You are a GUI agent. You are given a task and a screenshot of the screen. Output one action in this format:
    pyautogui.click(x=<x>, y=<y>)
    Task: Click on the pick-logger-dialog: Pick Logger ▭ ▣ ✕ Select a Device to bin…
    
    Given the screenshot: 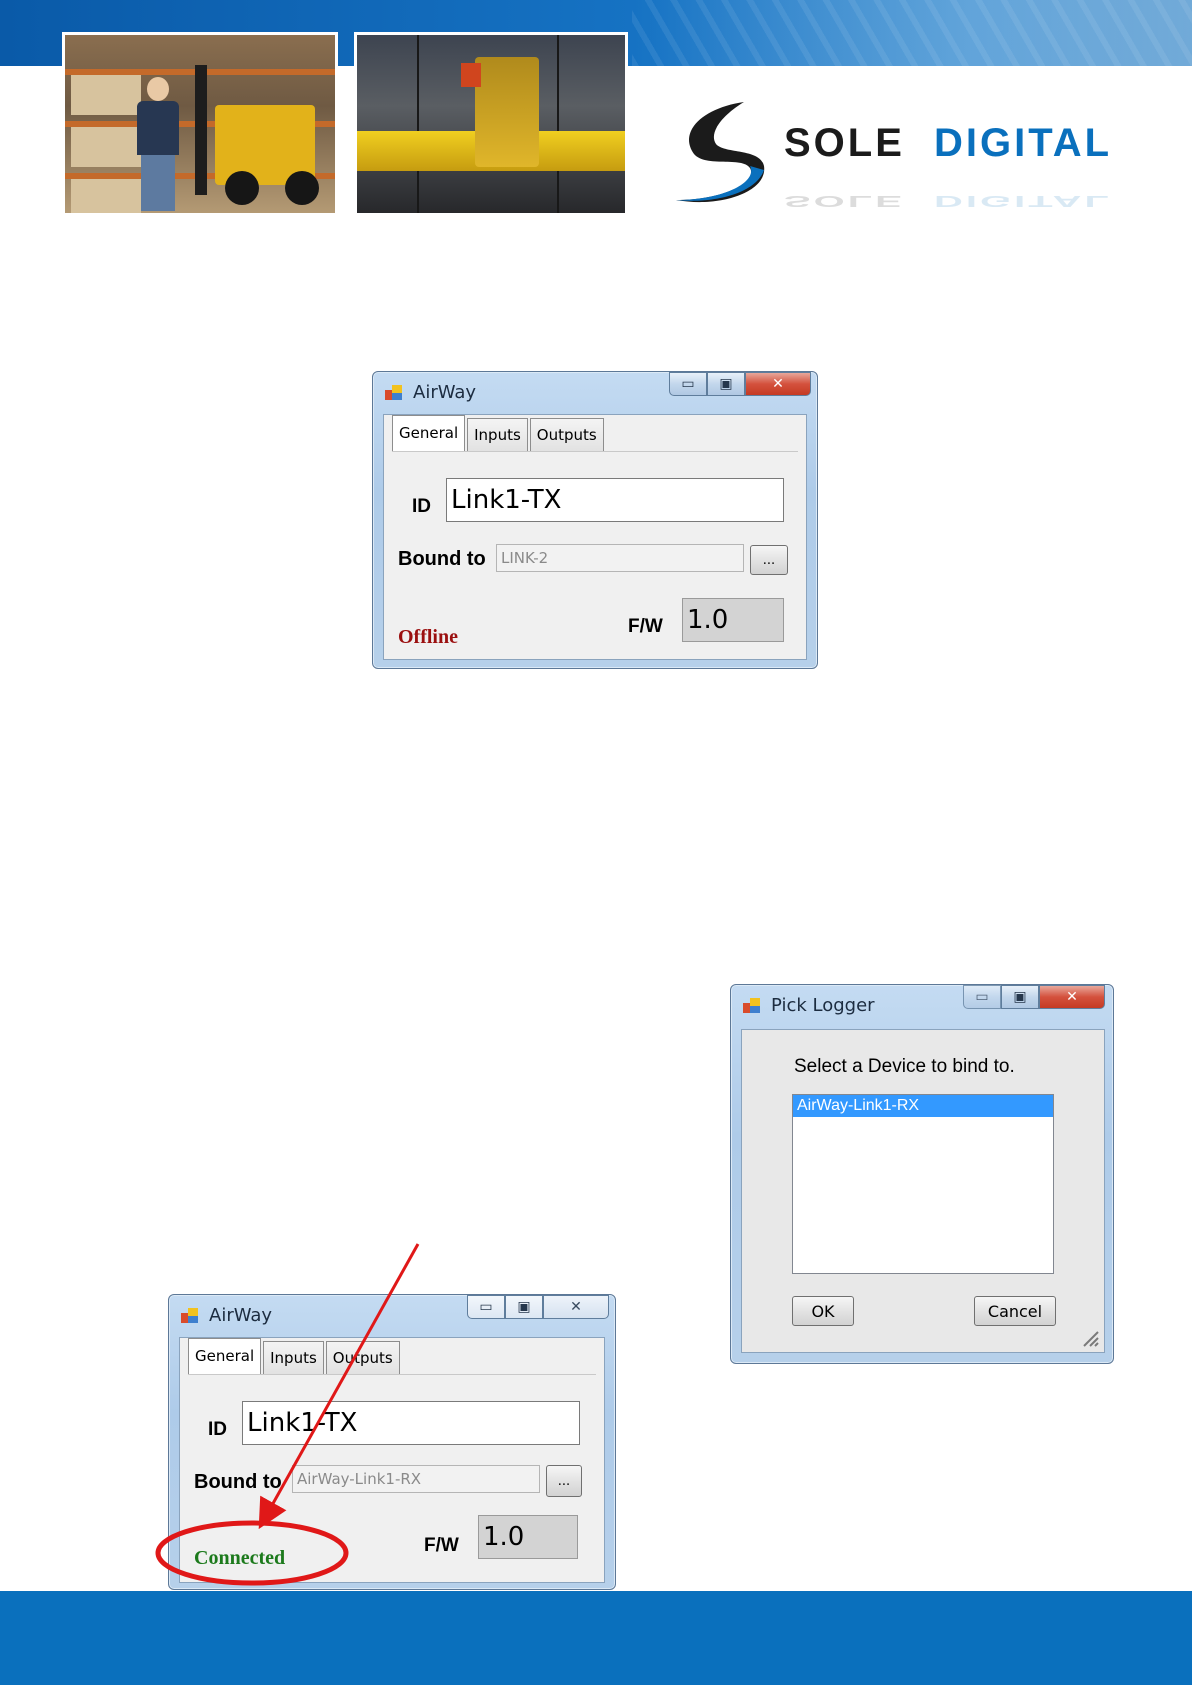 What is the action you would take?
    pyautogui.click(x=922, y=1174)
    